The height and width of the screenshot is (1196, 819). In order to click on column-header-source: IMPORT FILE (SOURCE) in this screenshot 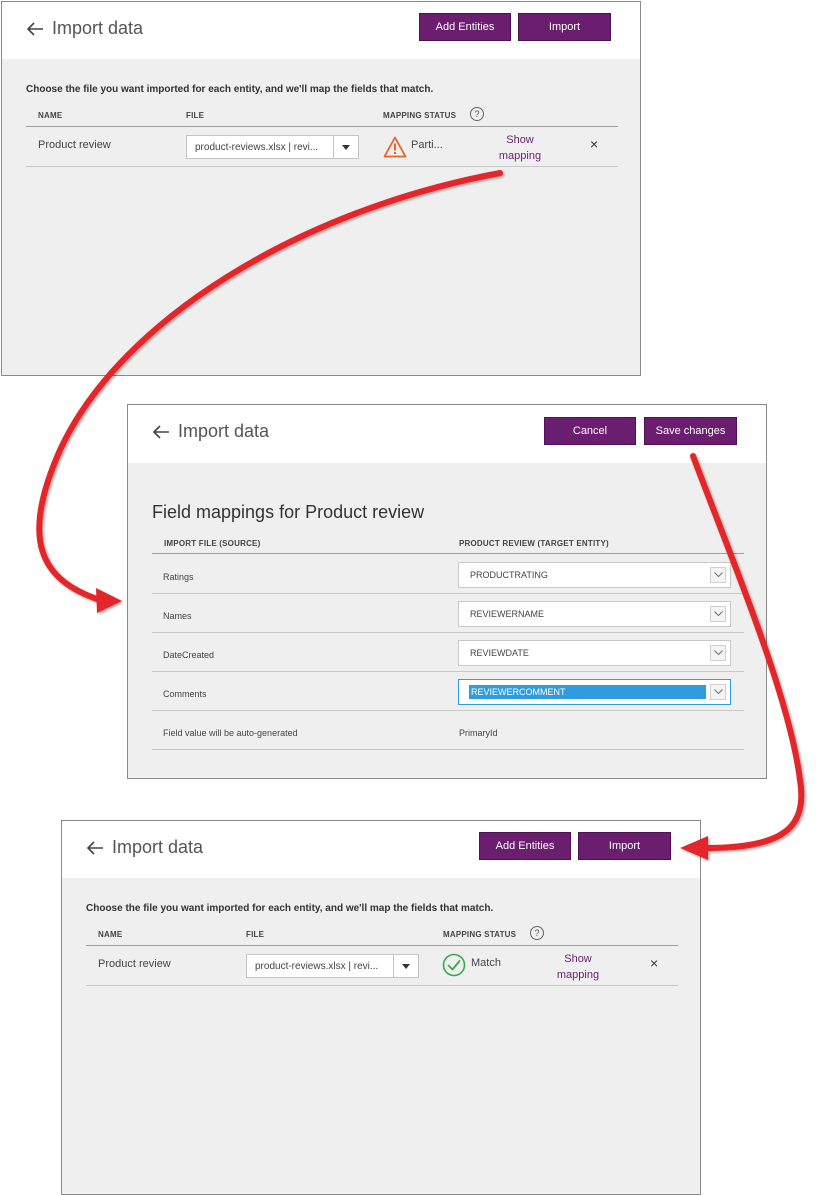, I will do `click(212, 543)`.